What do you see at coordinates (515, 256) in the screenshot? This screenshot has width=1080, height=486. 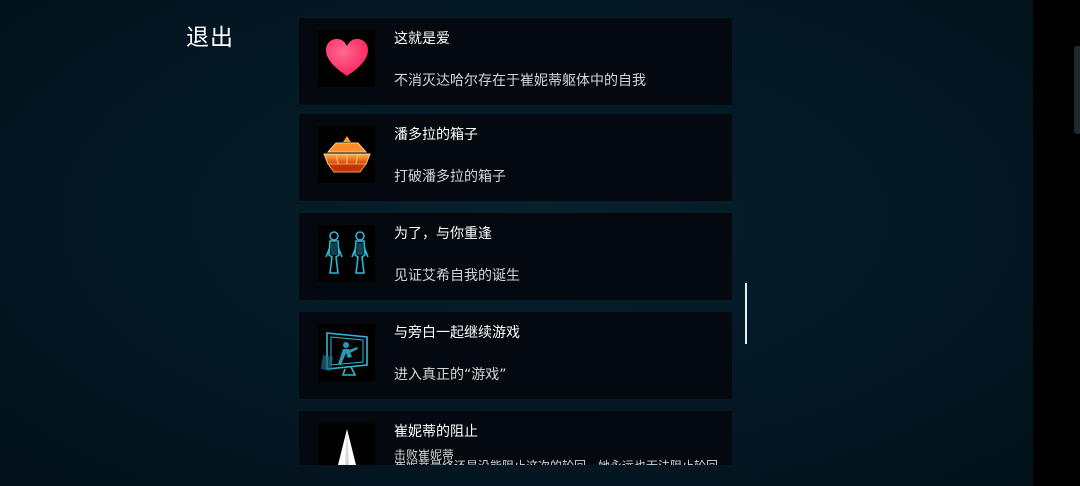 I see `achievement-card: 为了，与你重逢 见证艾希自我的诞生` at bounding box center [515, 256].